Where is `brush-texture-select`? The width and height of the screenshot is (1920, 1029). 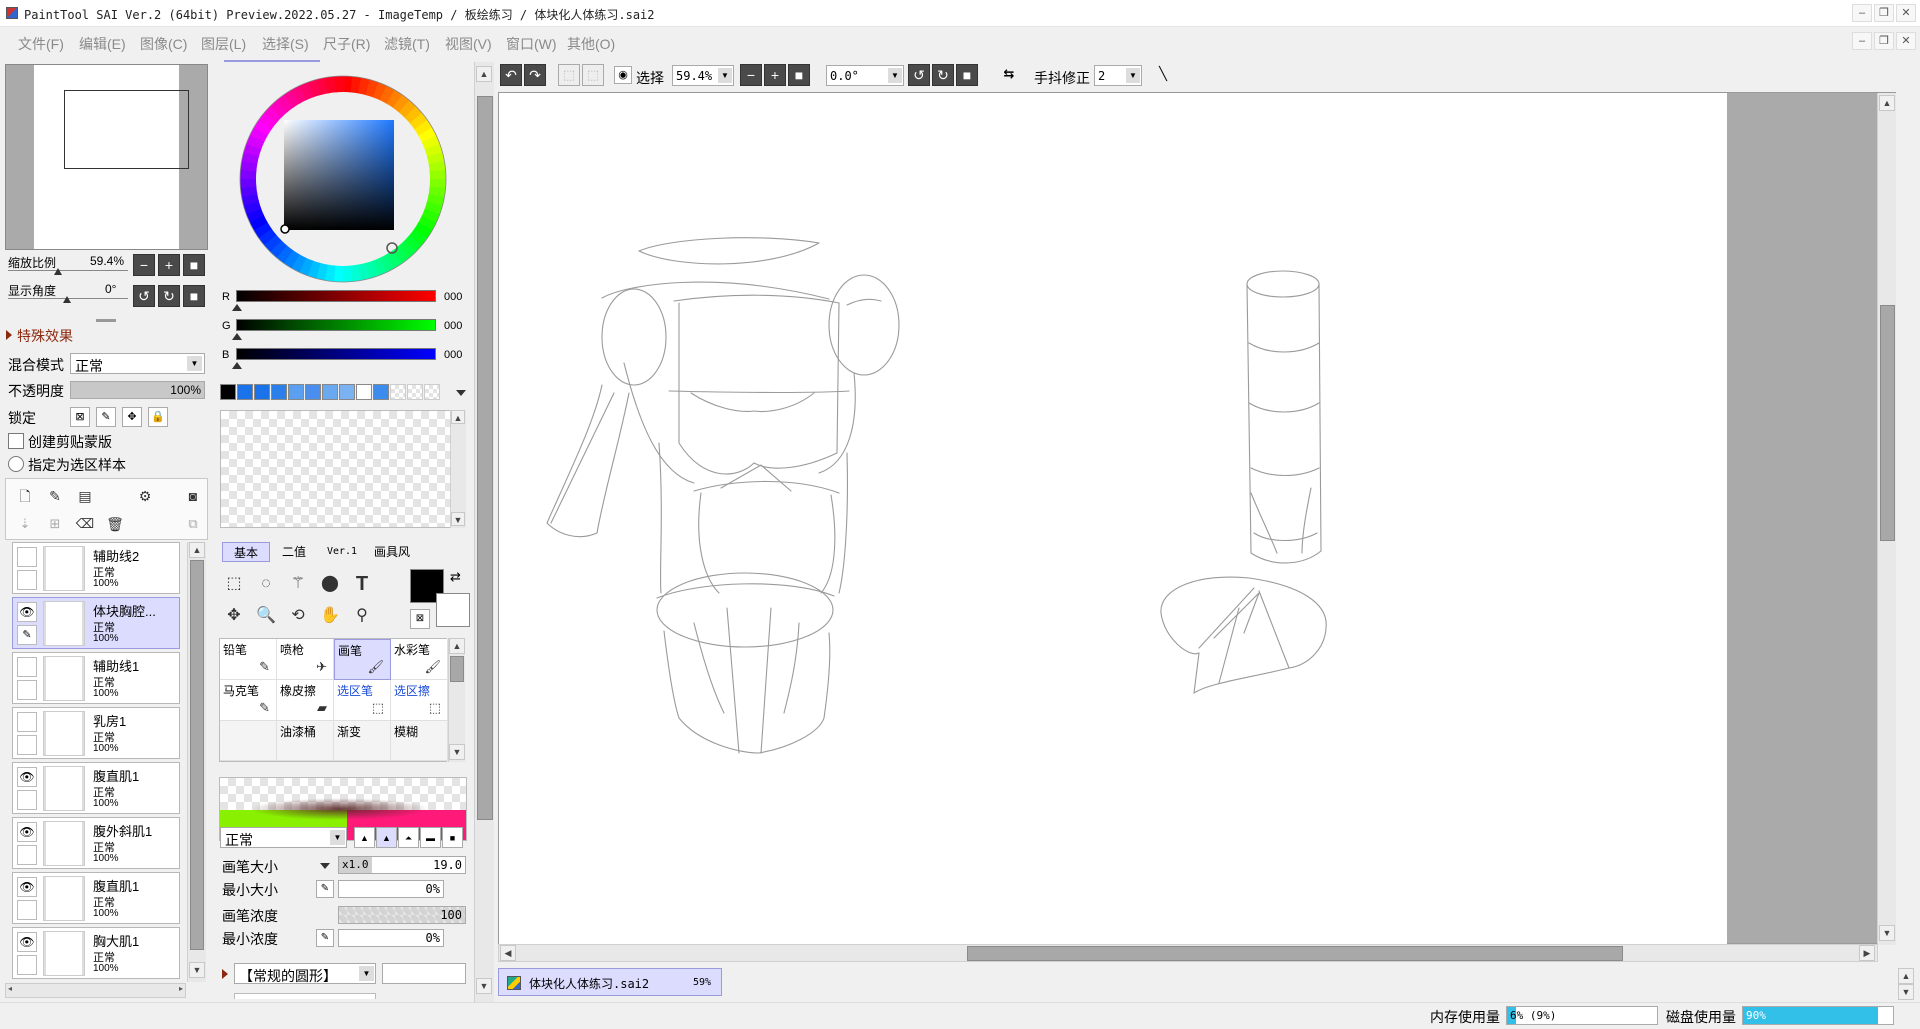 brush-texture-select is located at coordinates (305, 996).